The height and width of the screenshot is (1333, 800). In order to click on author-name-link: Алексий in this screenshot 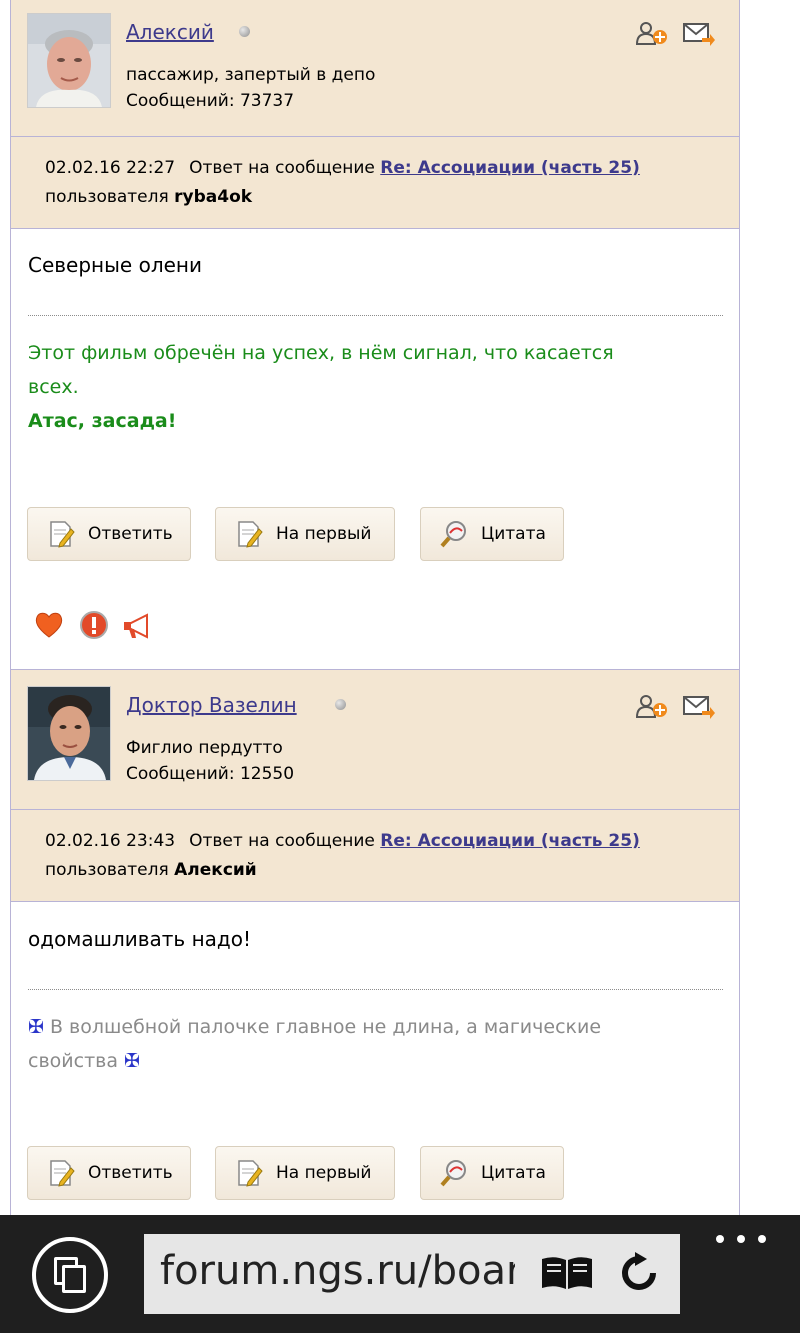, I will do `click(170, 32)`.